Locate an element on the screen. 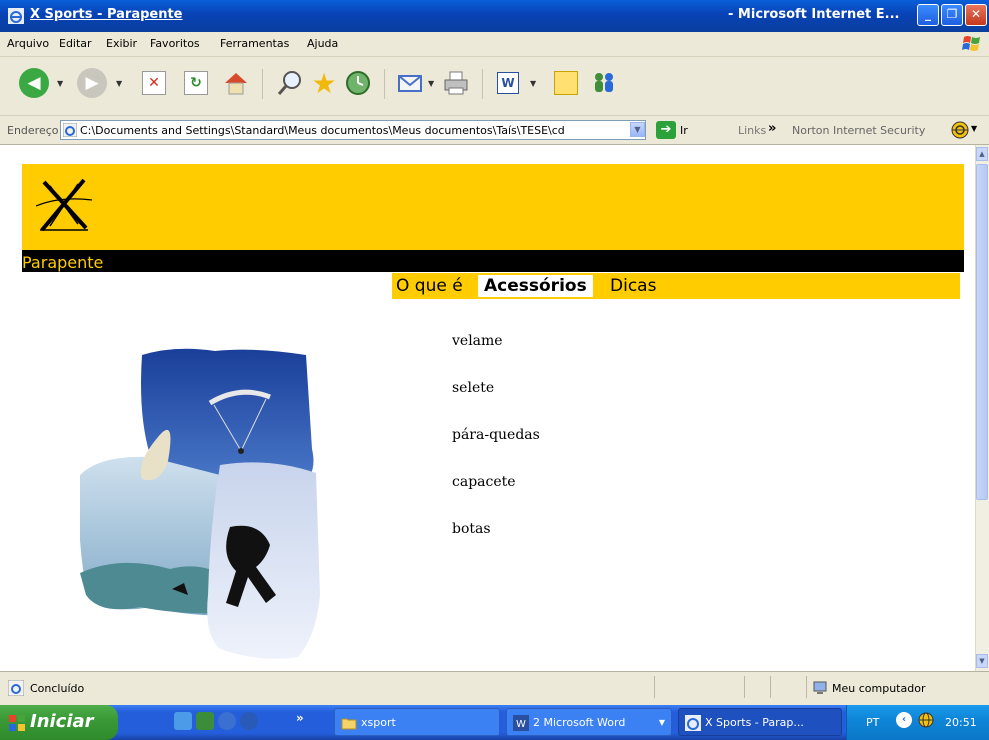 The height and width of the screenshot is (740, 989). messenger-button is located at coordinates (604, 83).